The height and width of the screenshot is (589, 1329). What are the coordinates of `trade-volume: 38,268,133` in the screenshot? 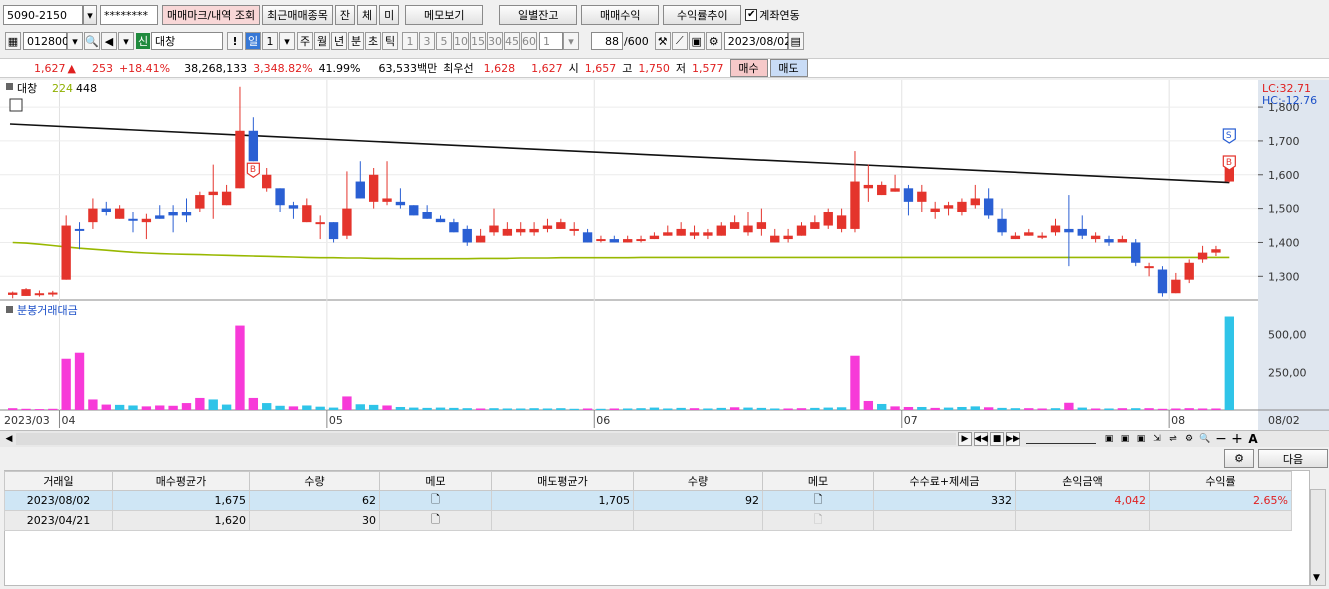 It's located at (216, 68).